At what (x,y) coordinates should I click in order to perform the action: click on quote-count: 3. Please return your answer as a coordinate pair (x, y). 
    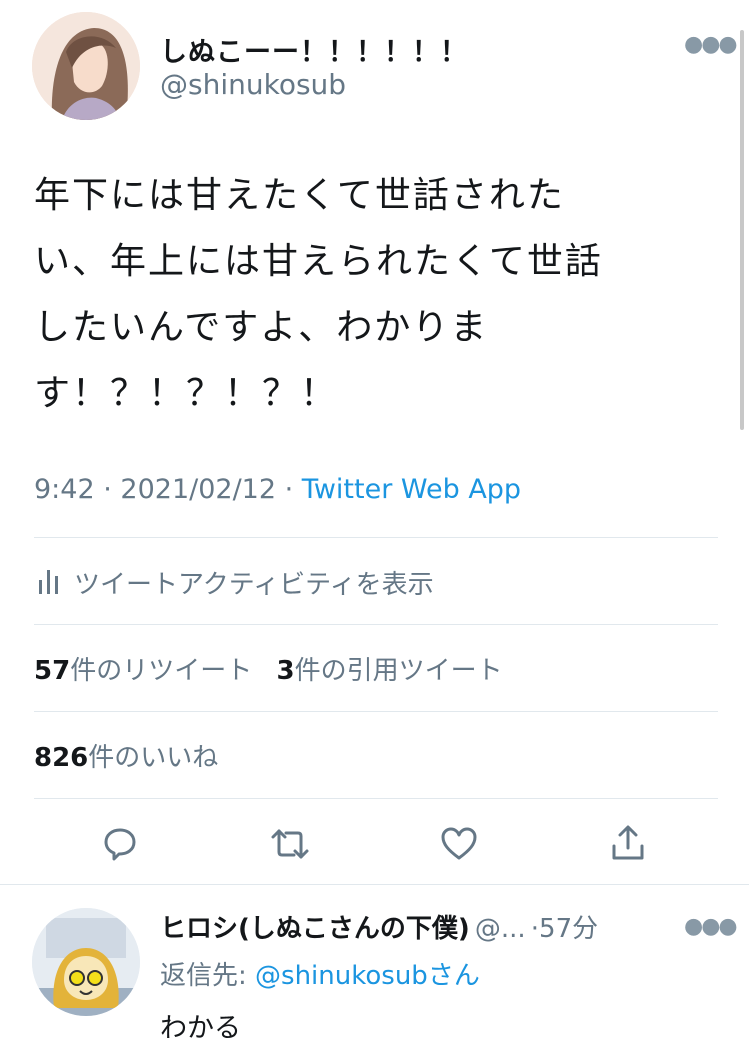
    Looking at the image, I should click on (285, 671).